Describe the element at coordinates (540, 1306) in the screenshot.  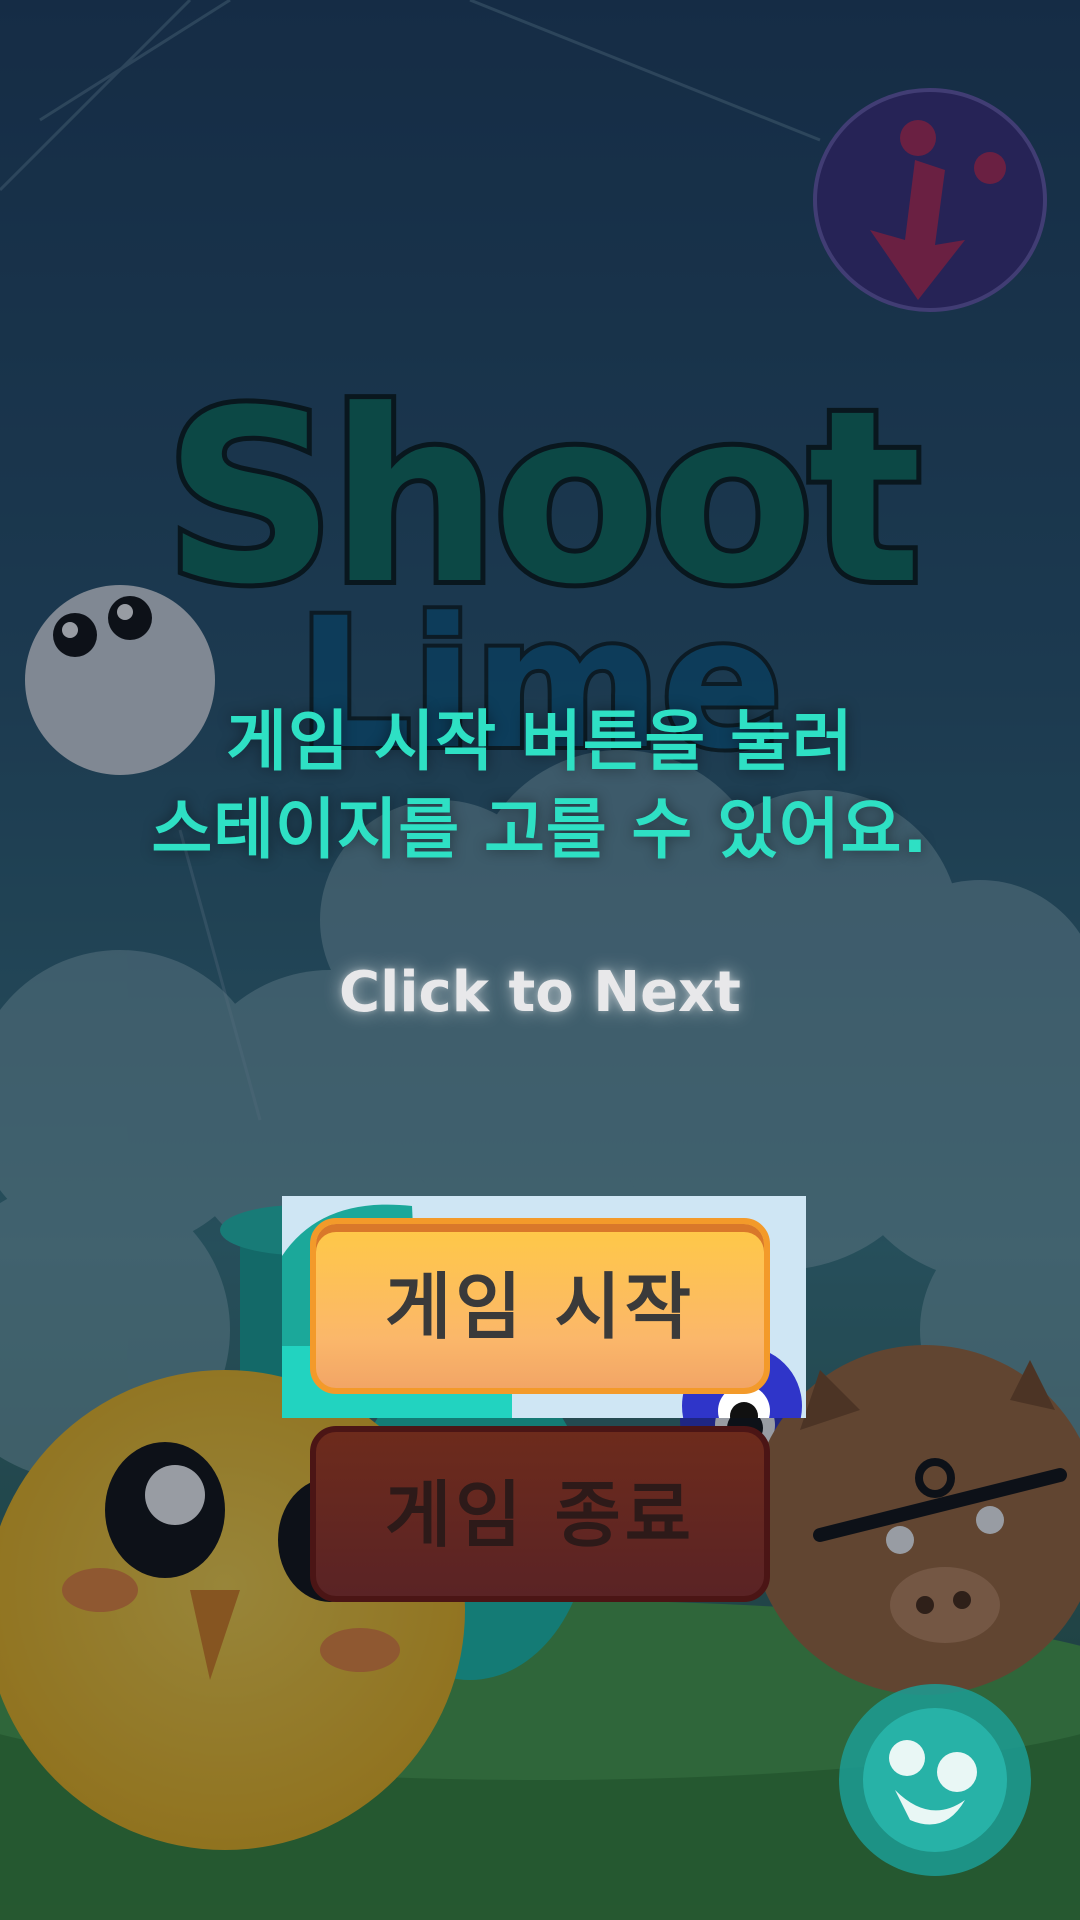
I see `start-game-button: 게임 시작` at that location.